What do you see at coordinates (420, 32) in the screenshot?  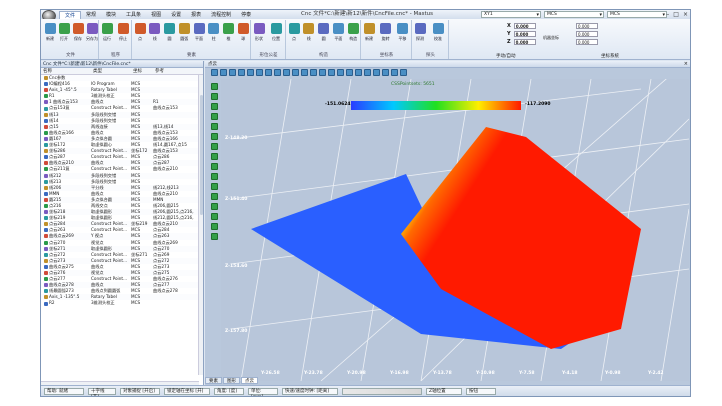 I see `ribbon-button: 探测` at bounding box center [420, 32].